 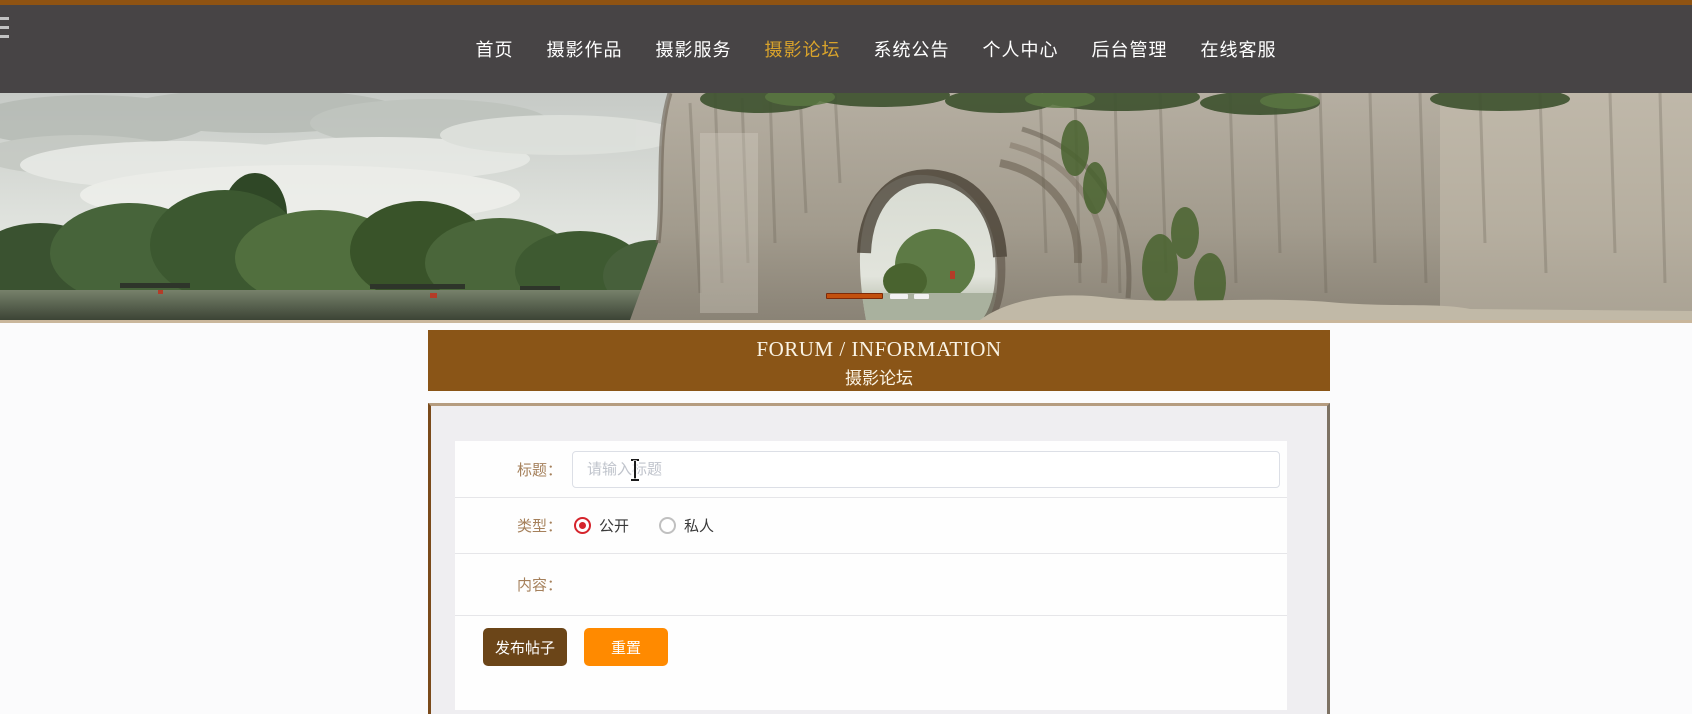 I want to click on radio-option-public: 公开, so click(x=601, y=525).